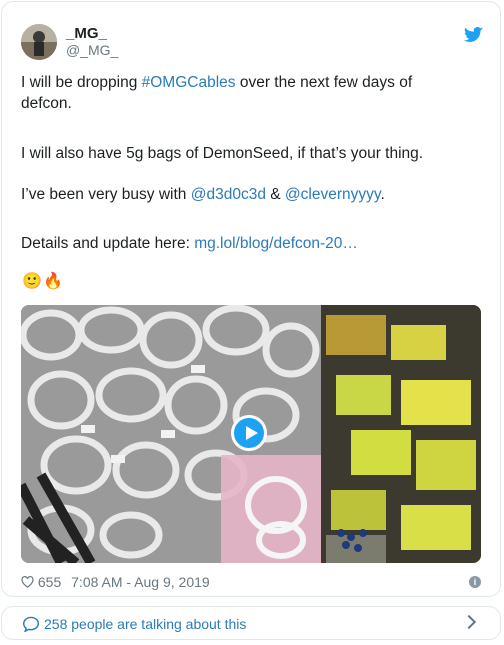 The height and width of the screenshot is (645, 504). I want to click on author-name: _MG_, so click(86, 33).